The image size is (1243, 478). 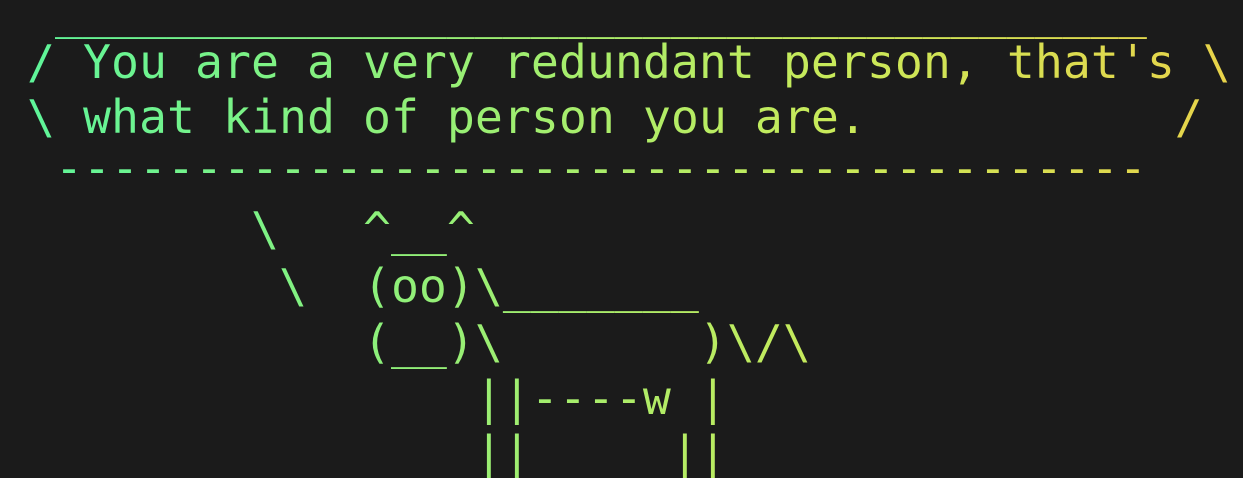 I want to click on speech-bubble-text-line-2: \ what kind of person you are. /, so click(x=615, y=117).